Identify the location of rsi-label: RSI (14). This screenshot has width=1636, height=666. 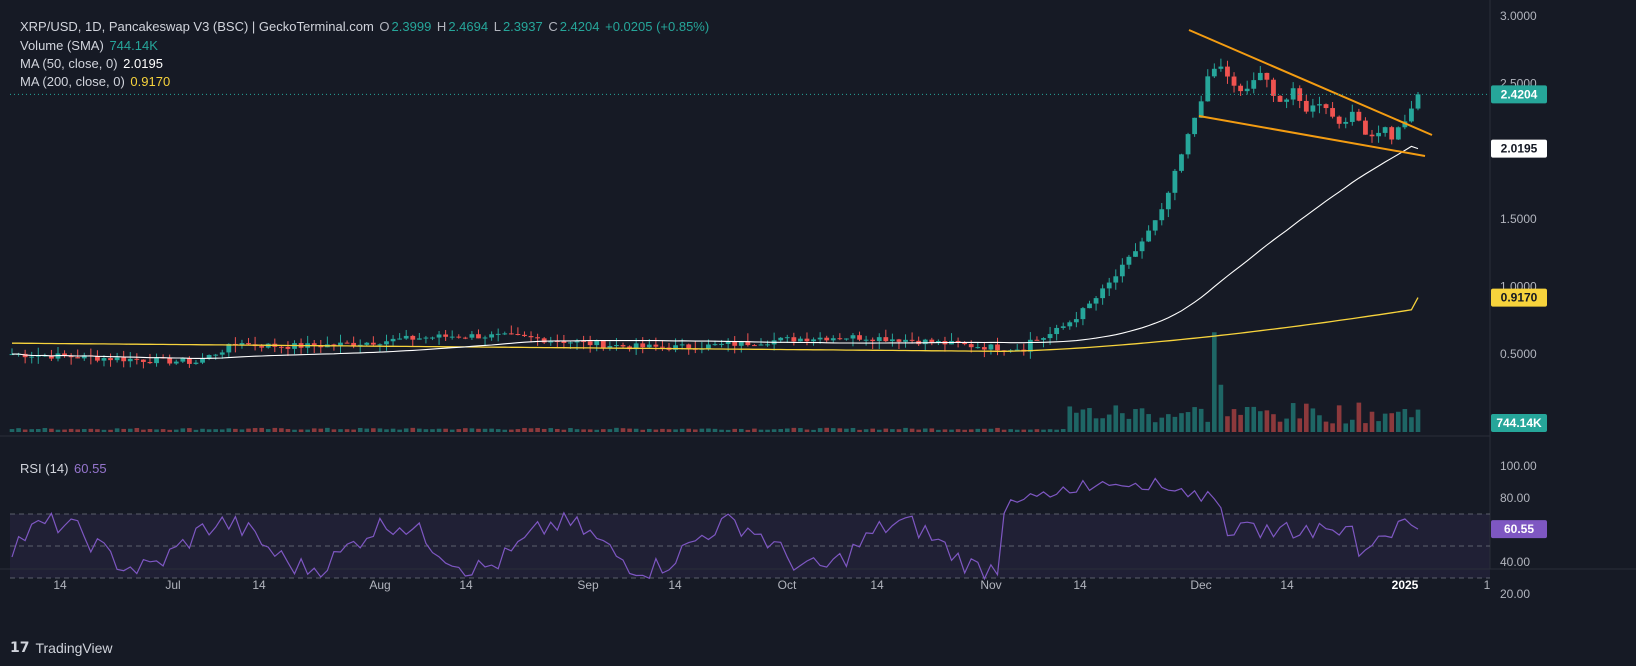
(44, 468).